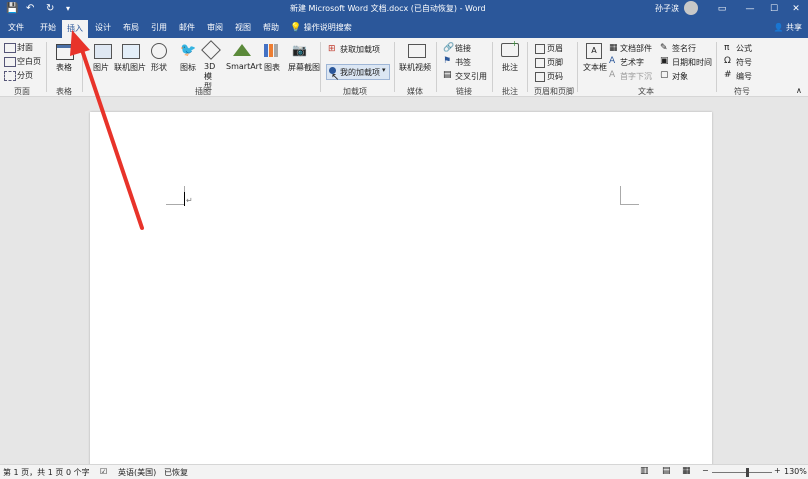 The height and width of the screenshot is (479, 808). Describe the element at coordinates (644, 471) in the screenshot. I see `read-mode-icon: ▥` at that location.